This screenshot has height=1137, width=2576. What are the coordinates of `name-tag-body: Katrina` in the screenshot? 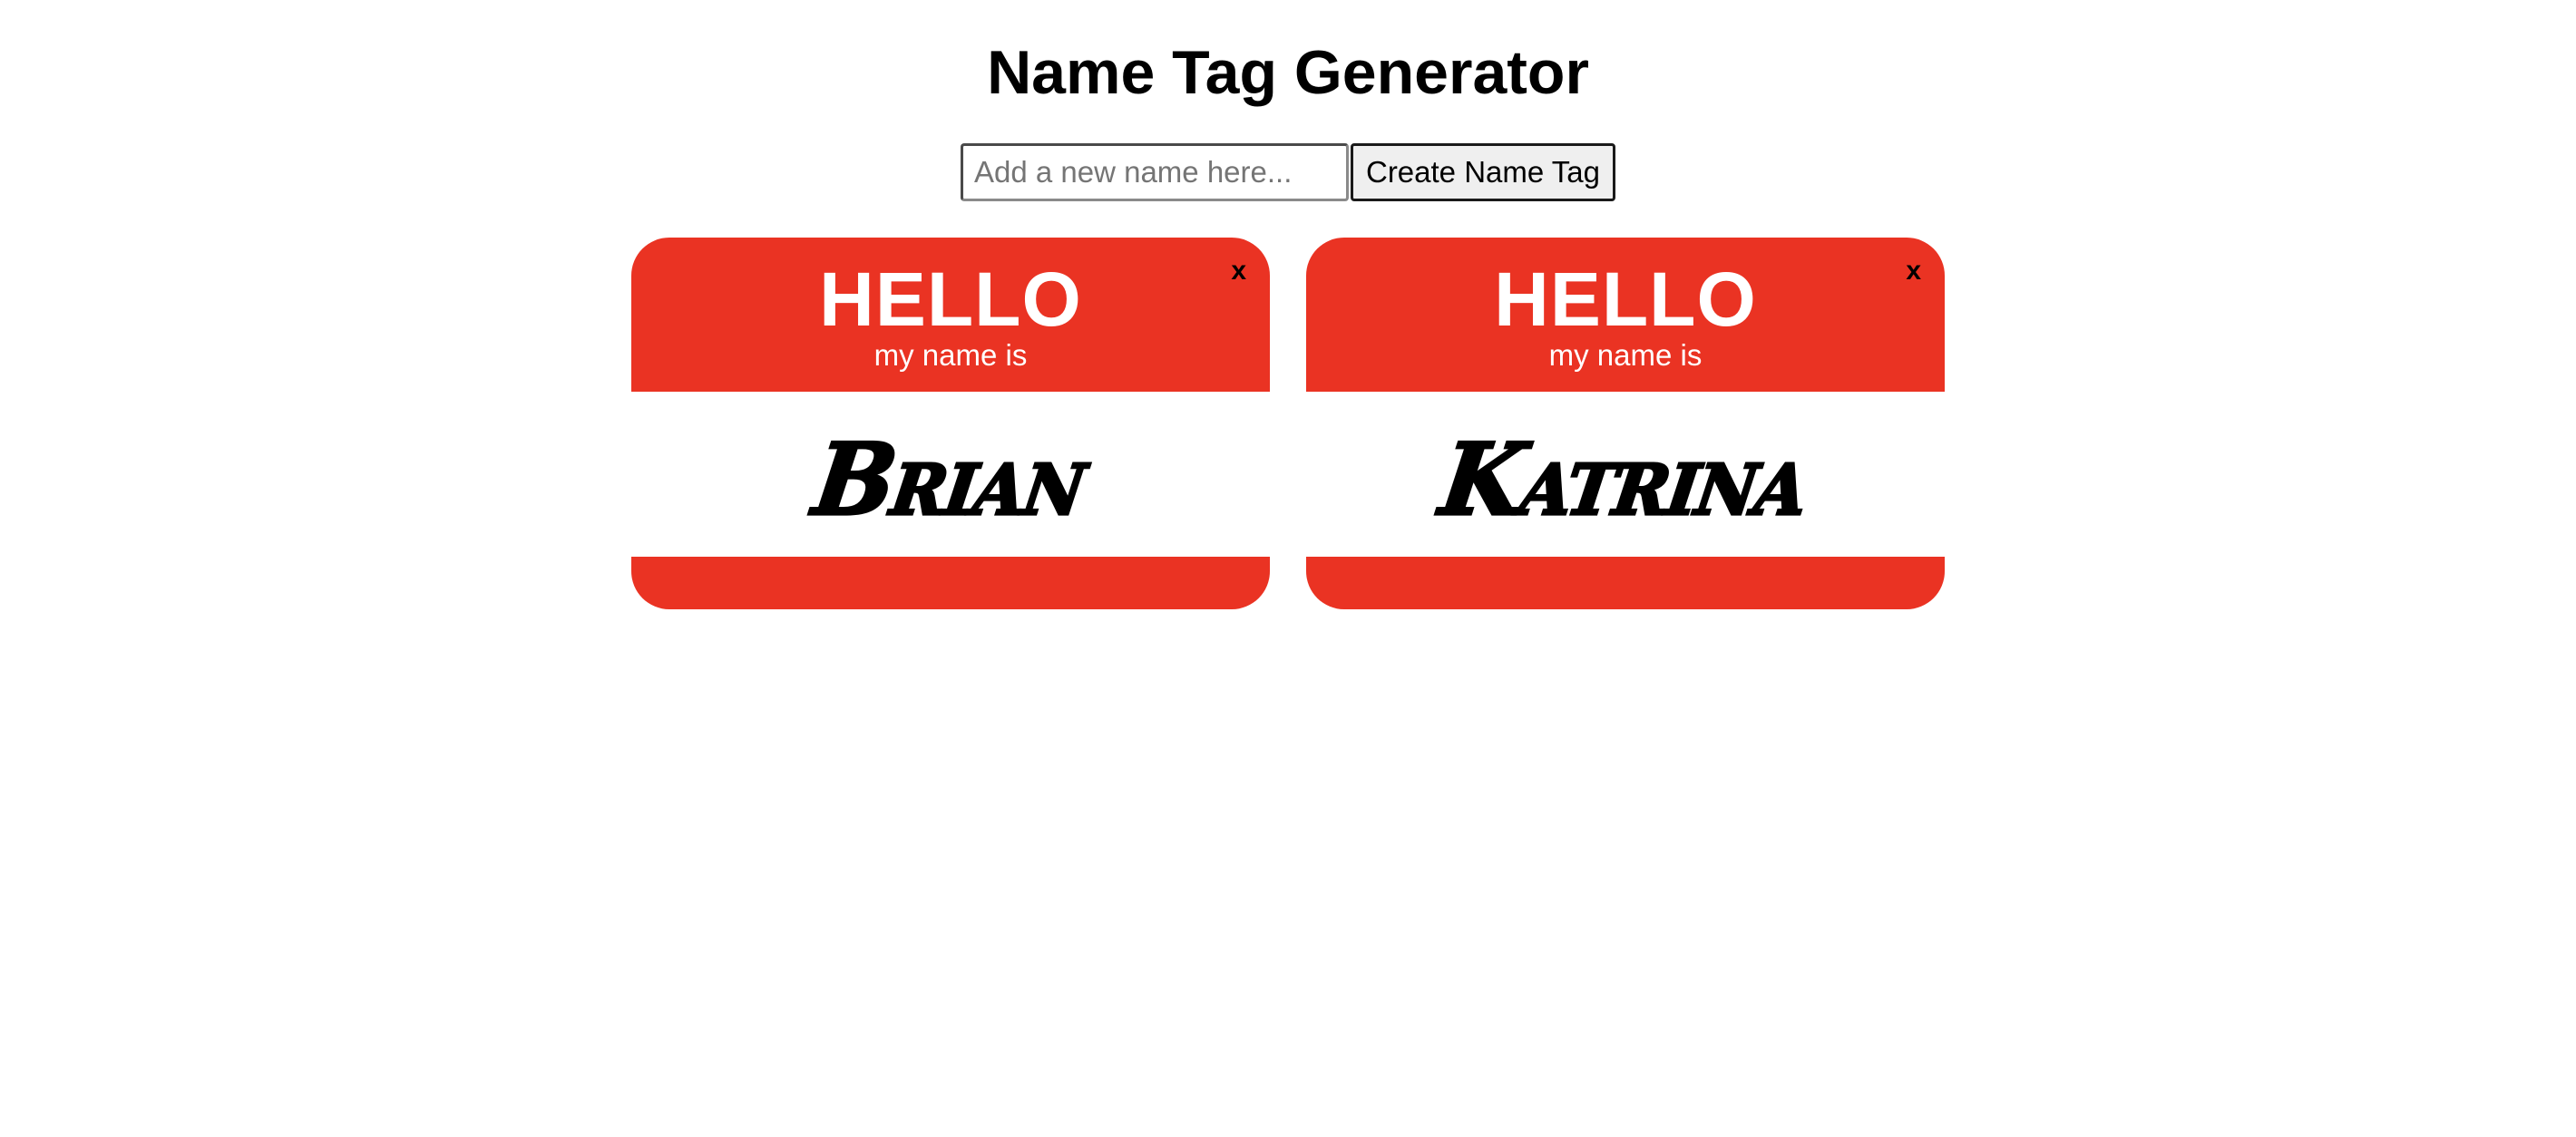 It's located at (1625, 475).